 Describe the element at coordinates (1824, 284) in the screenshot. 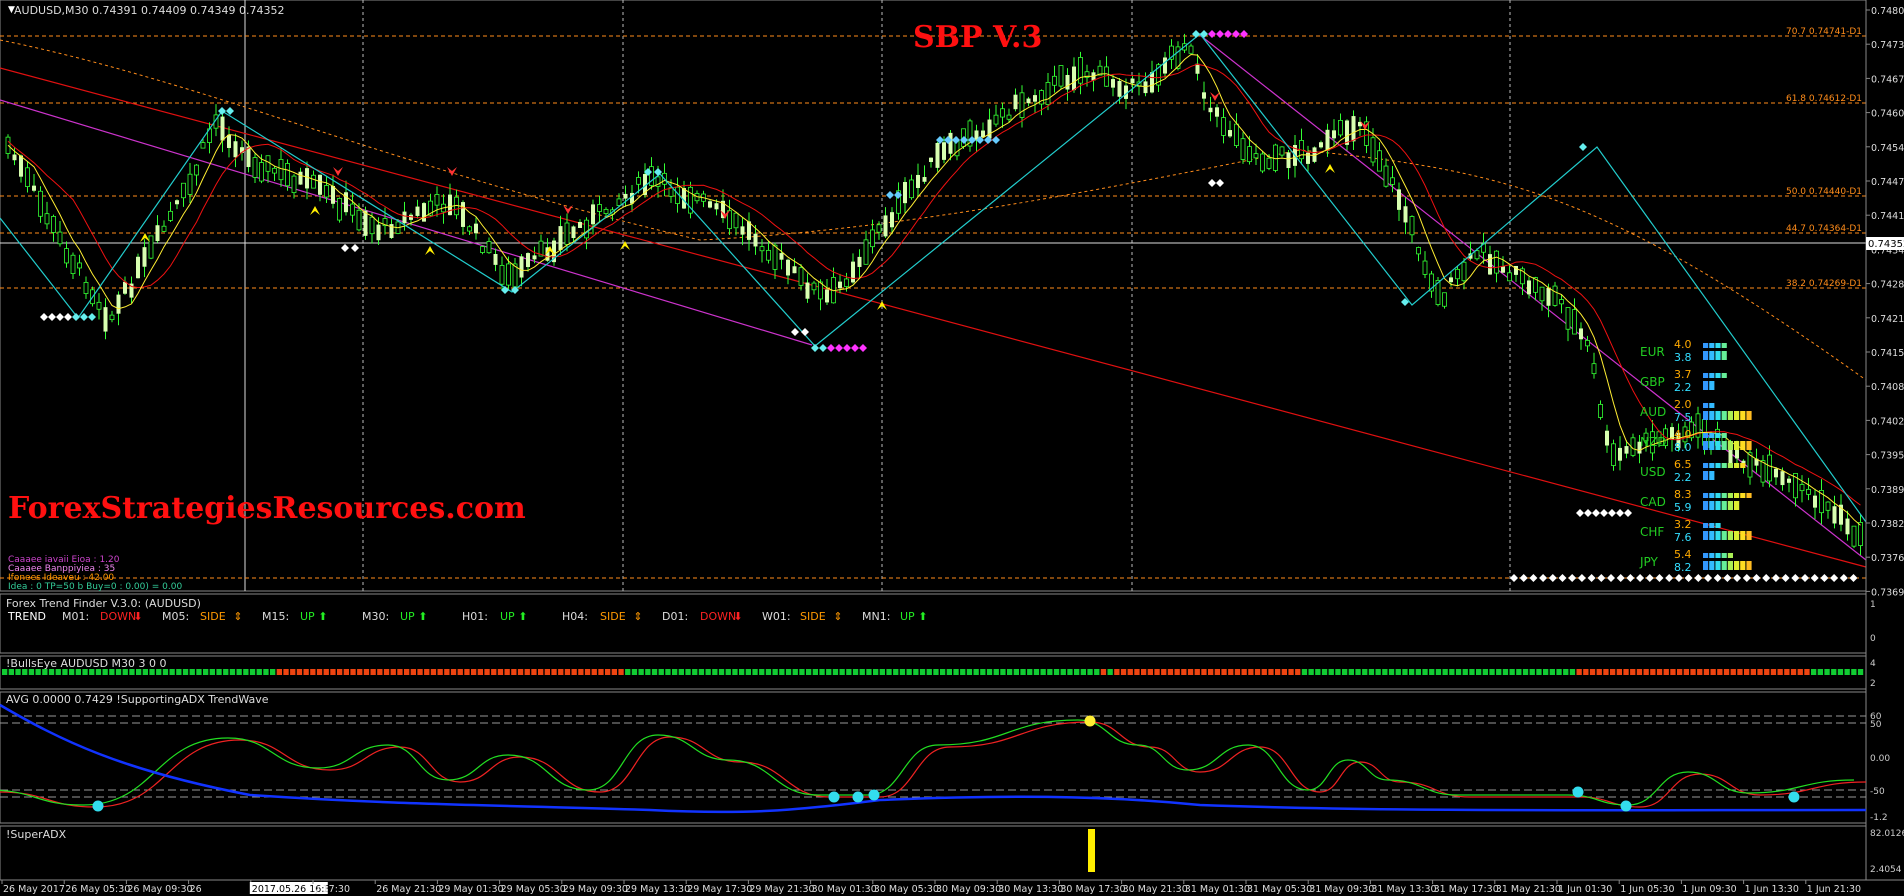

I see `fib-level-label: 38.2 0.74269-D1` at that location.